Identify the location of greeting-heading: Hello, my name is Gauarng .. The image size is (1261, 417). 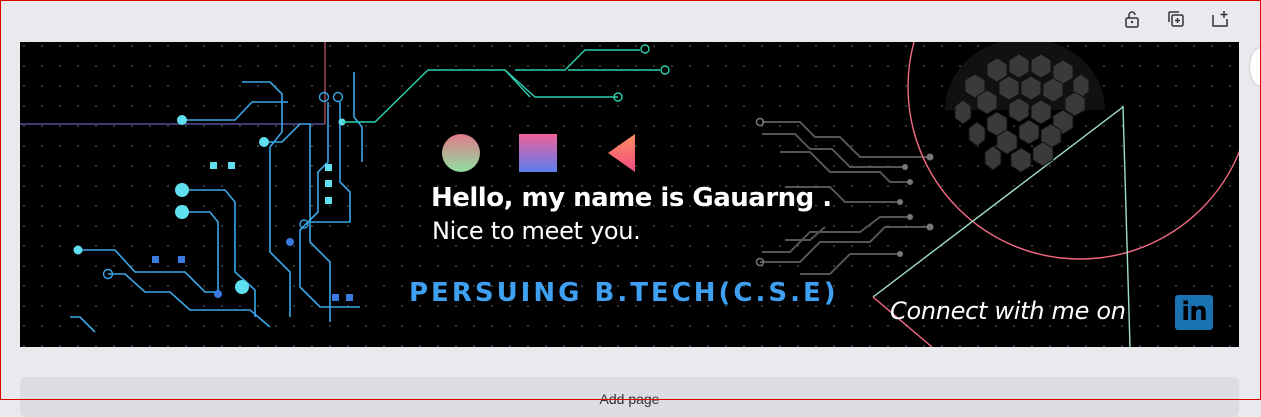
(631, 198).